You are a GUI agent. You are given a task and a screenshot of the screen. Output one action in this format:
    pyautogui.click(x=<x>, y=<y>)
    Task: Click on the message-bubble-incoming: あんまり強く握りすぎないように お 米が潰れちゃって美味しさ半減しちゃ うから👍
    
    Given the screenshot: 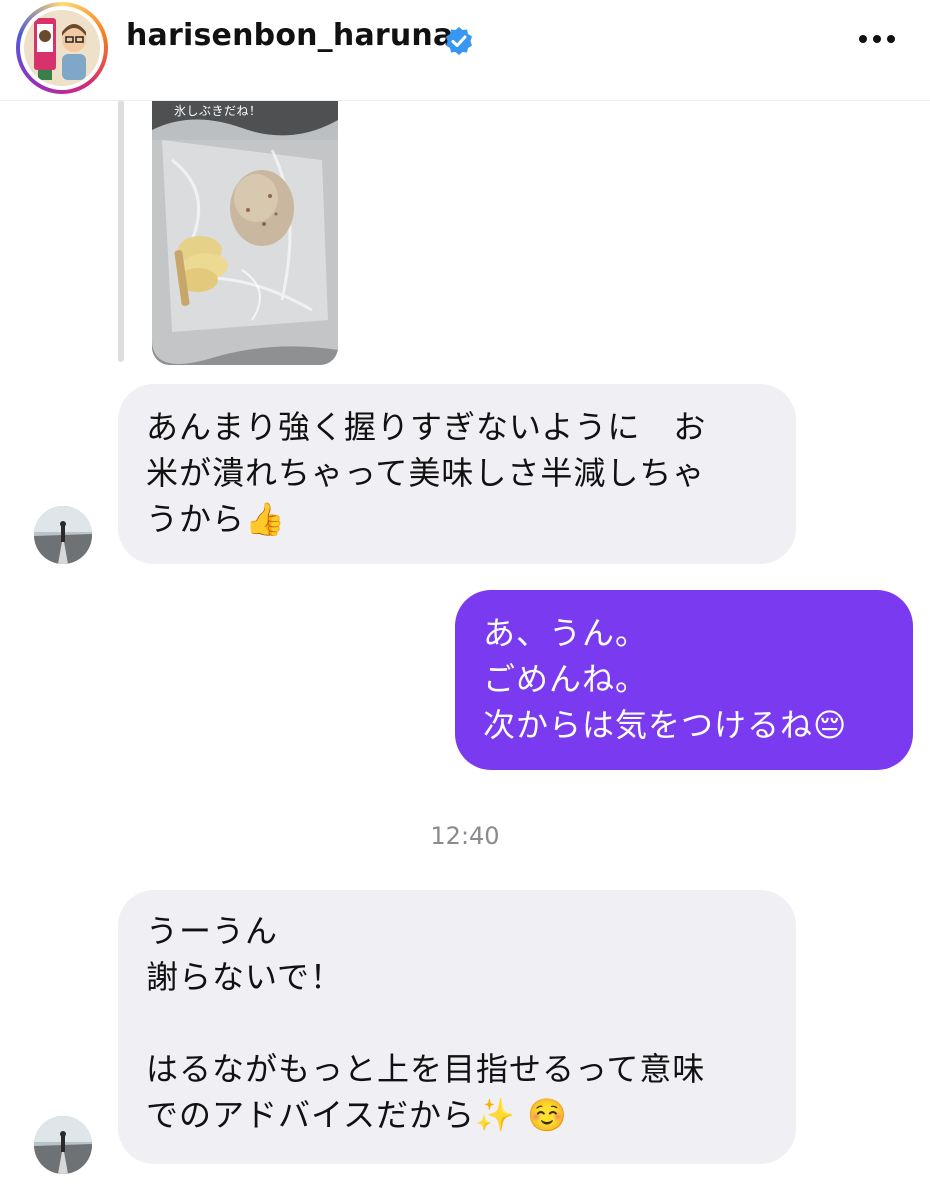 What is the action you would take?
    pyautogui.click(x=457, y=474)
    